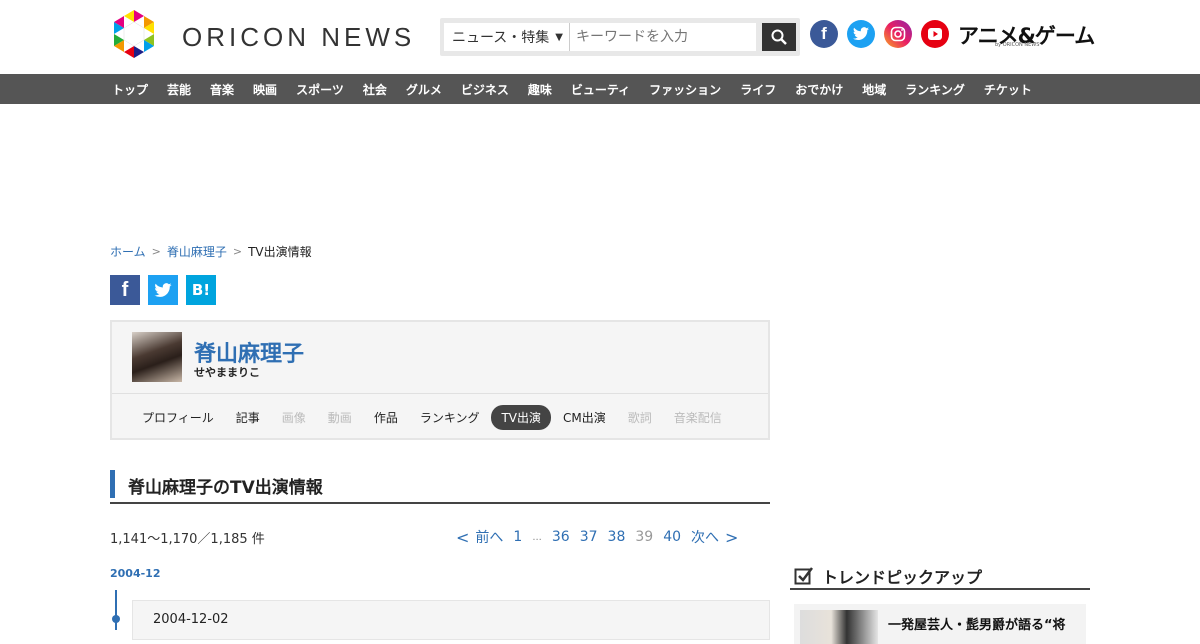 The image size is (1200, 644). I want to click on timeline-entry: 2004-12-02, so click(451, 620).